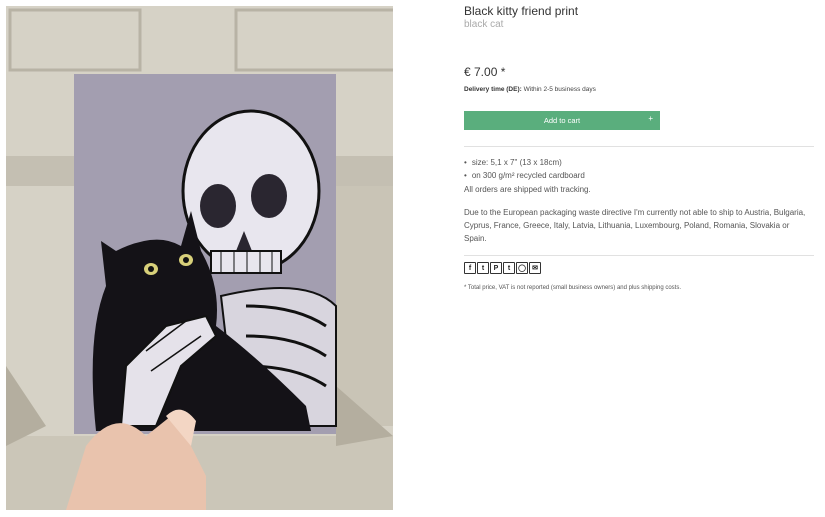 This screenshot has height=517, width=825. Describe the element at coordinates (521, 11) in the screenshot. I see `product-title: Black kitty friend print` at that location.